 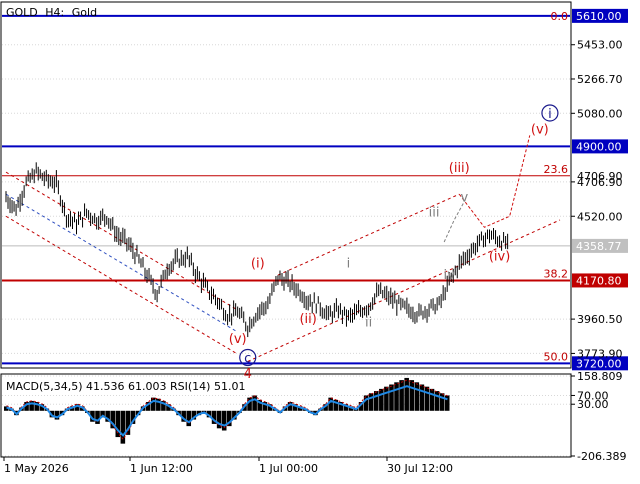 I want to click on wave-label: (i), so click(x=258, y=264).